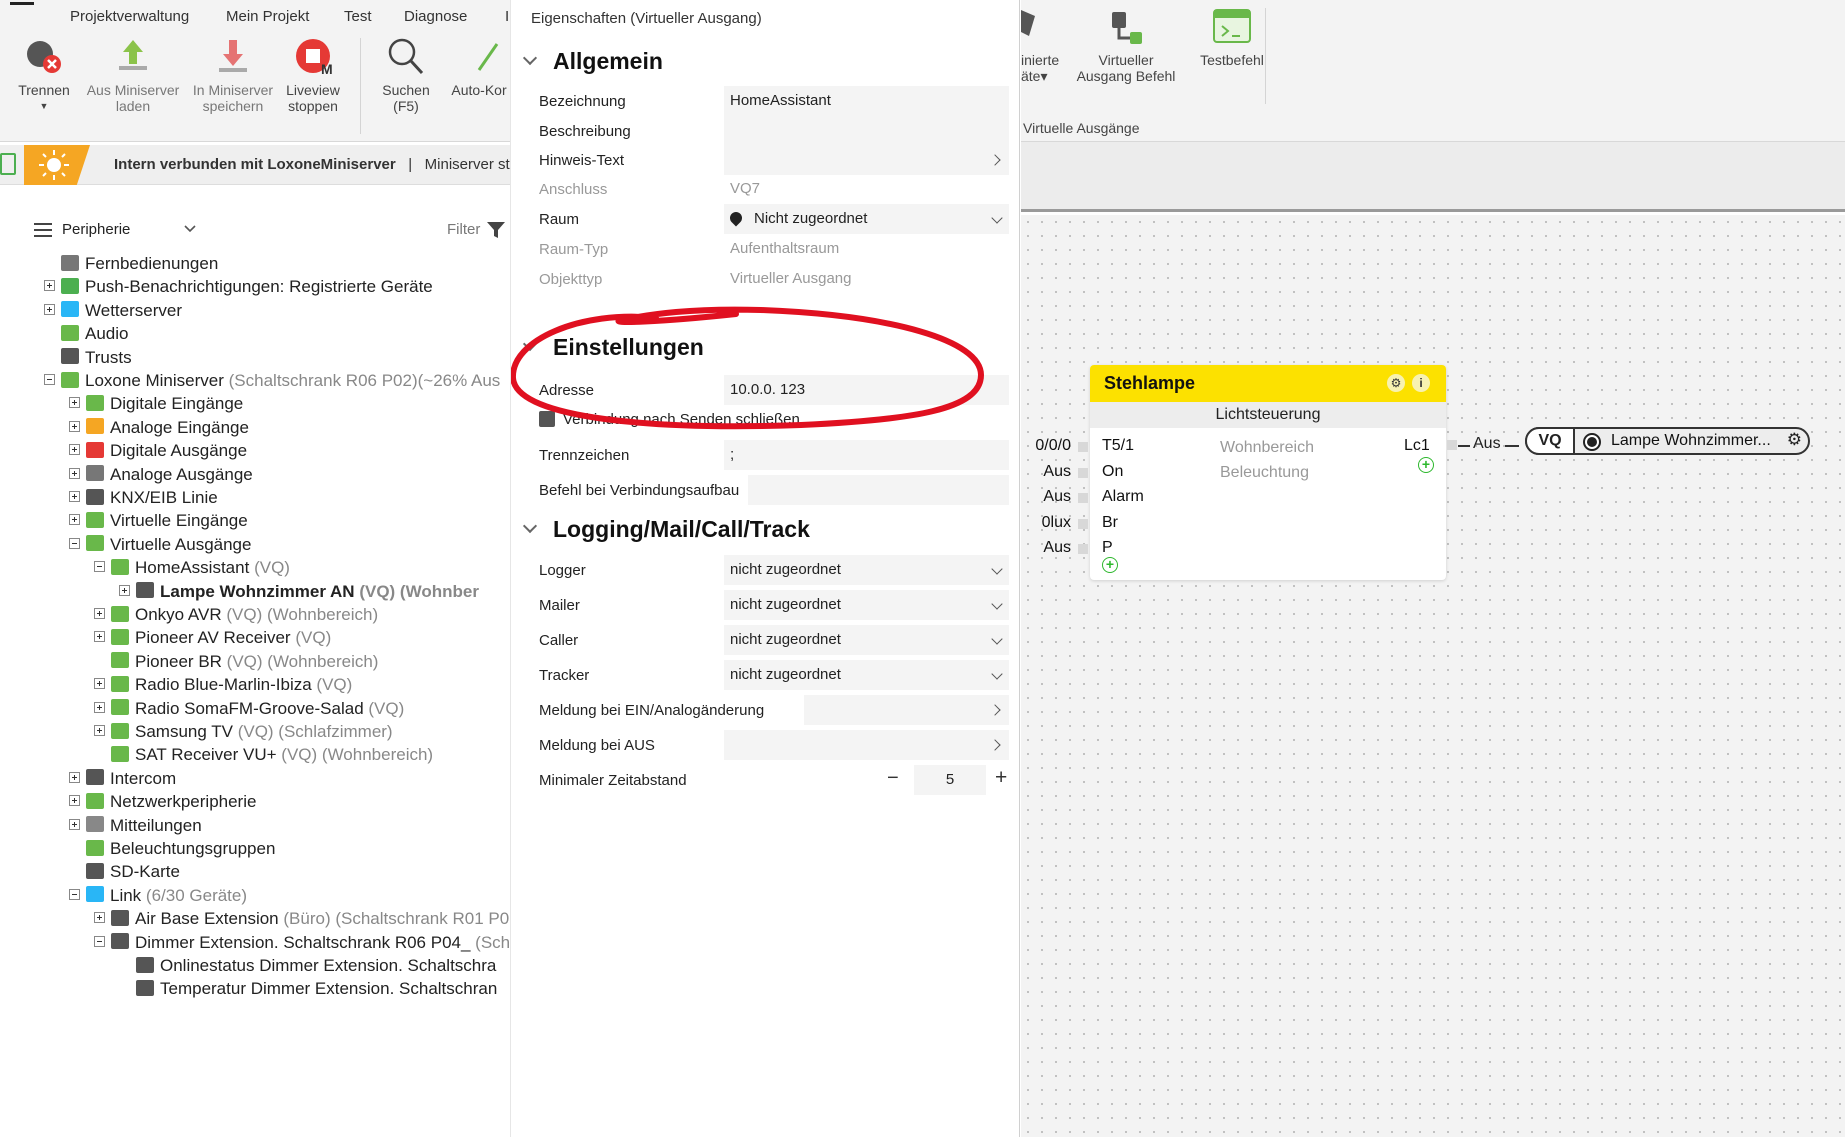 This screenshot has width=1845, height=1137. What do you see at coordinates (893, 778) in the screenshot?
I see `decrement-button: −` at bounding box center [893, 778].